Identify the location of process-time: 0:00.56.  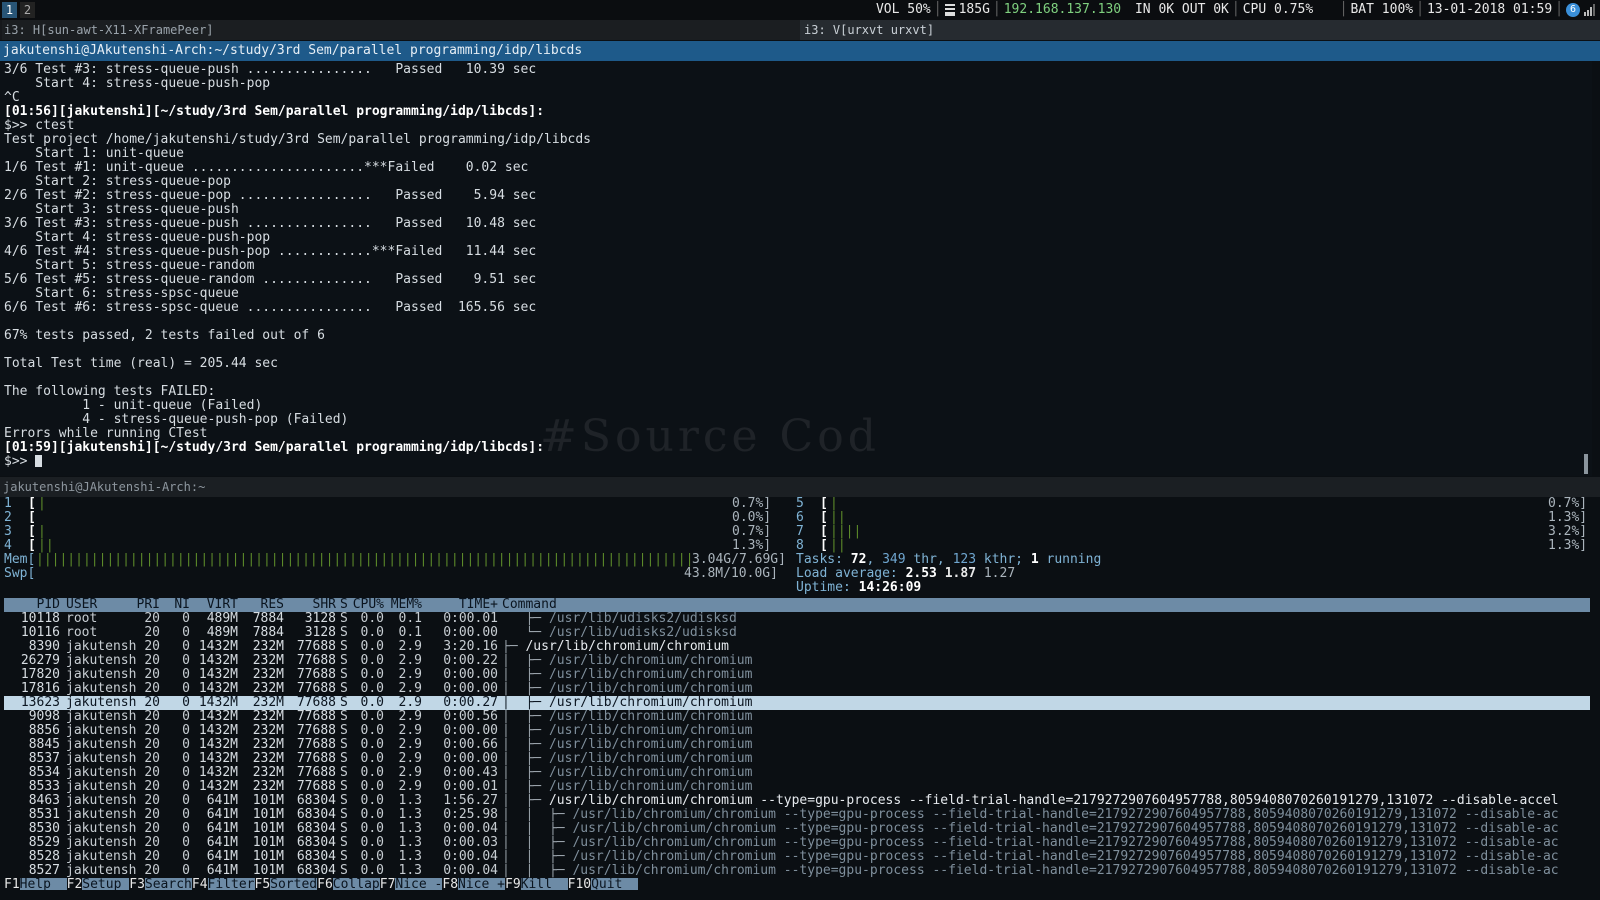
(470, 717).